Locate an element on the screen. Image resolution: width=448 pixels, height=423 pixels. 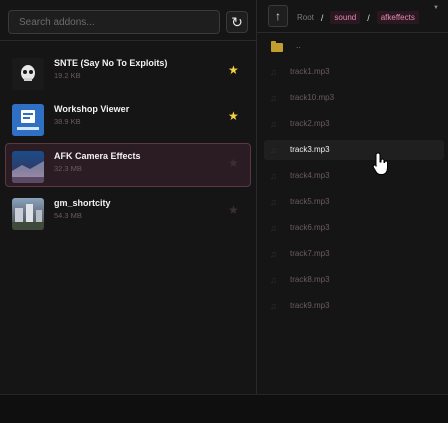
hand-cursor-icon is located at coordinates (380, 163).